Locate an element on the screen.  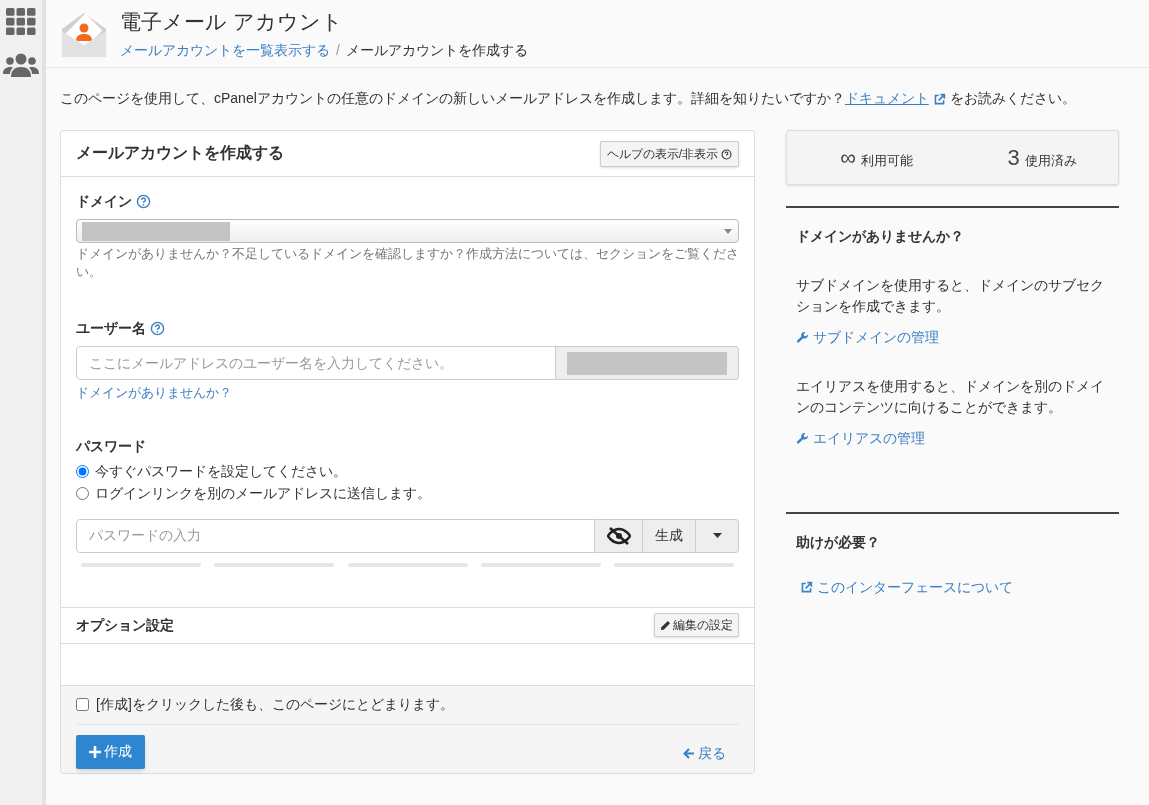
stat-label: 使用済み is located at coordinates (1050, 161).